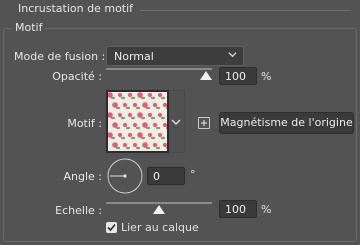  What do you see at coordinates (166, 176) in the screenshot?
I see `angle-input: 0` at bounding box center [166, 176].